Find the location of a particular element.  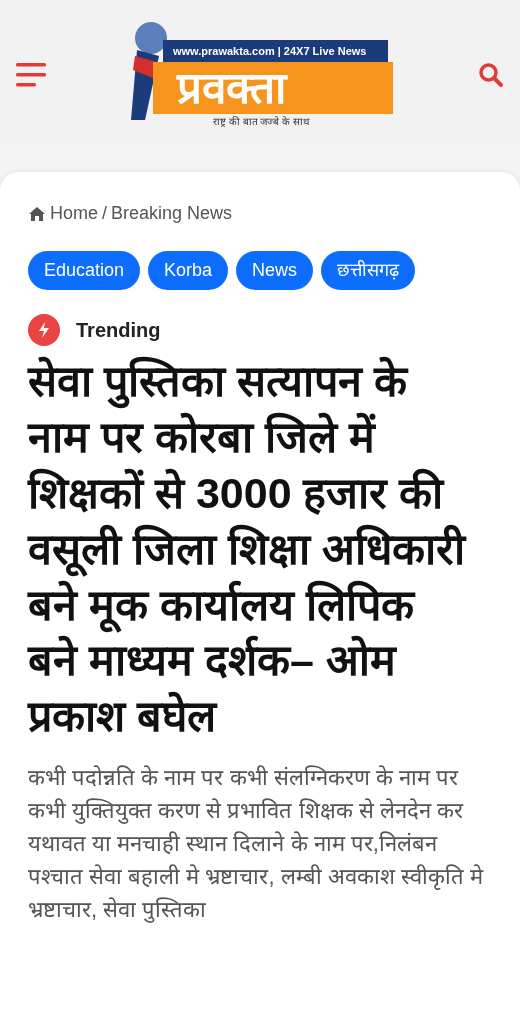

site-logo: www.prawakta.com | 24X7 Live News प्रवक्ता राष्ट्र की बात जज्बे के साथ is located at coordinates (263, 75).